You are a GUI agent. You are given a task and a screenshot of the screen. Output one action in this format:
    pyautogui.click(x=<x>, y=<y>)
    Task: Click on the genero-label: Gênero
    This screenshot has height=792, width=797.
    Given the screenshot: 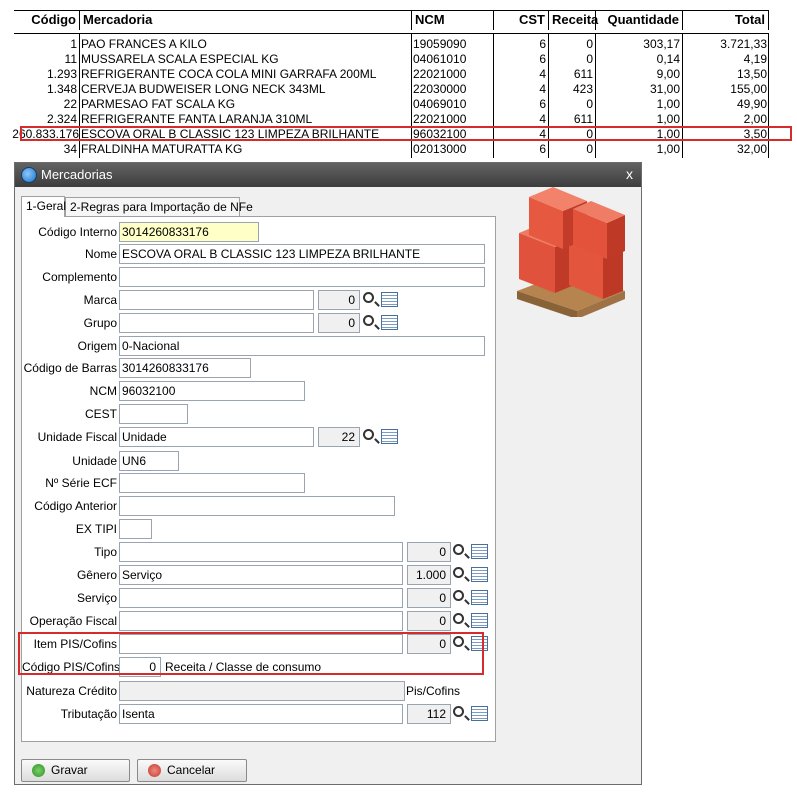 What is the action you would take?
    pyautogui.click(x=96, y=575)
    